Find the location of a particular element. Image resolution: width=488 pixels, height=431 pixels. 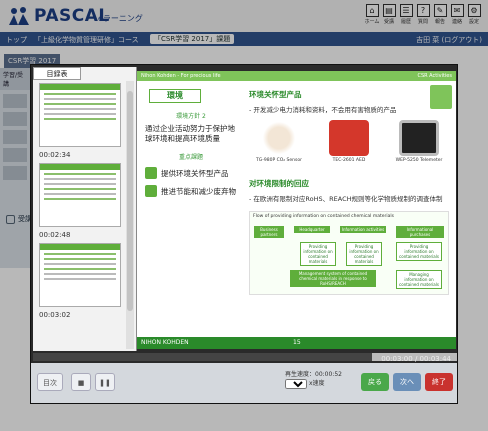

thumbnail-time: 00:03:02 is located at coordinates (55, 315).